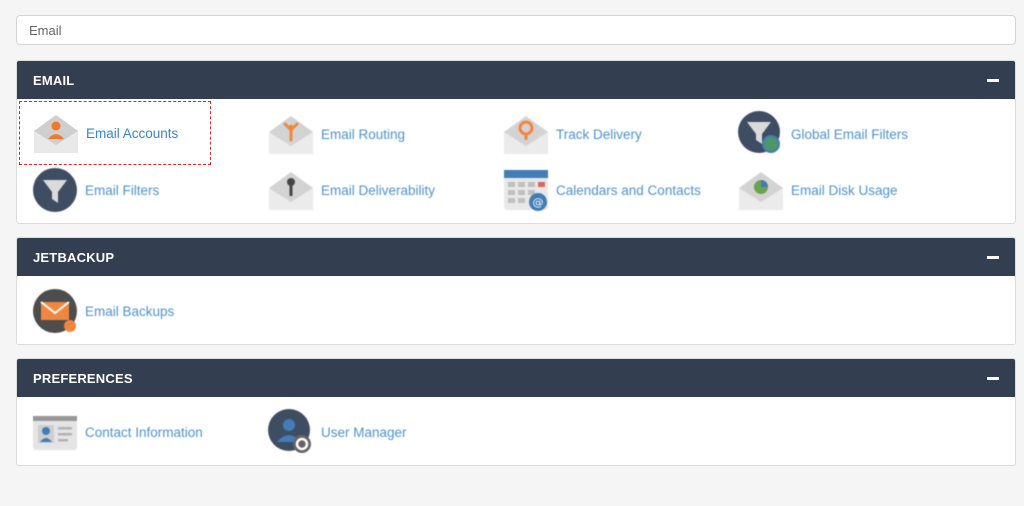 The image size is (1024, 506). What do you see at coordinates (526, 190) in the screenshot?
I see `calendar-icon: @` at bounding box center [526, 190].